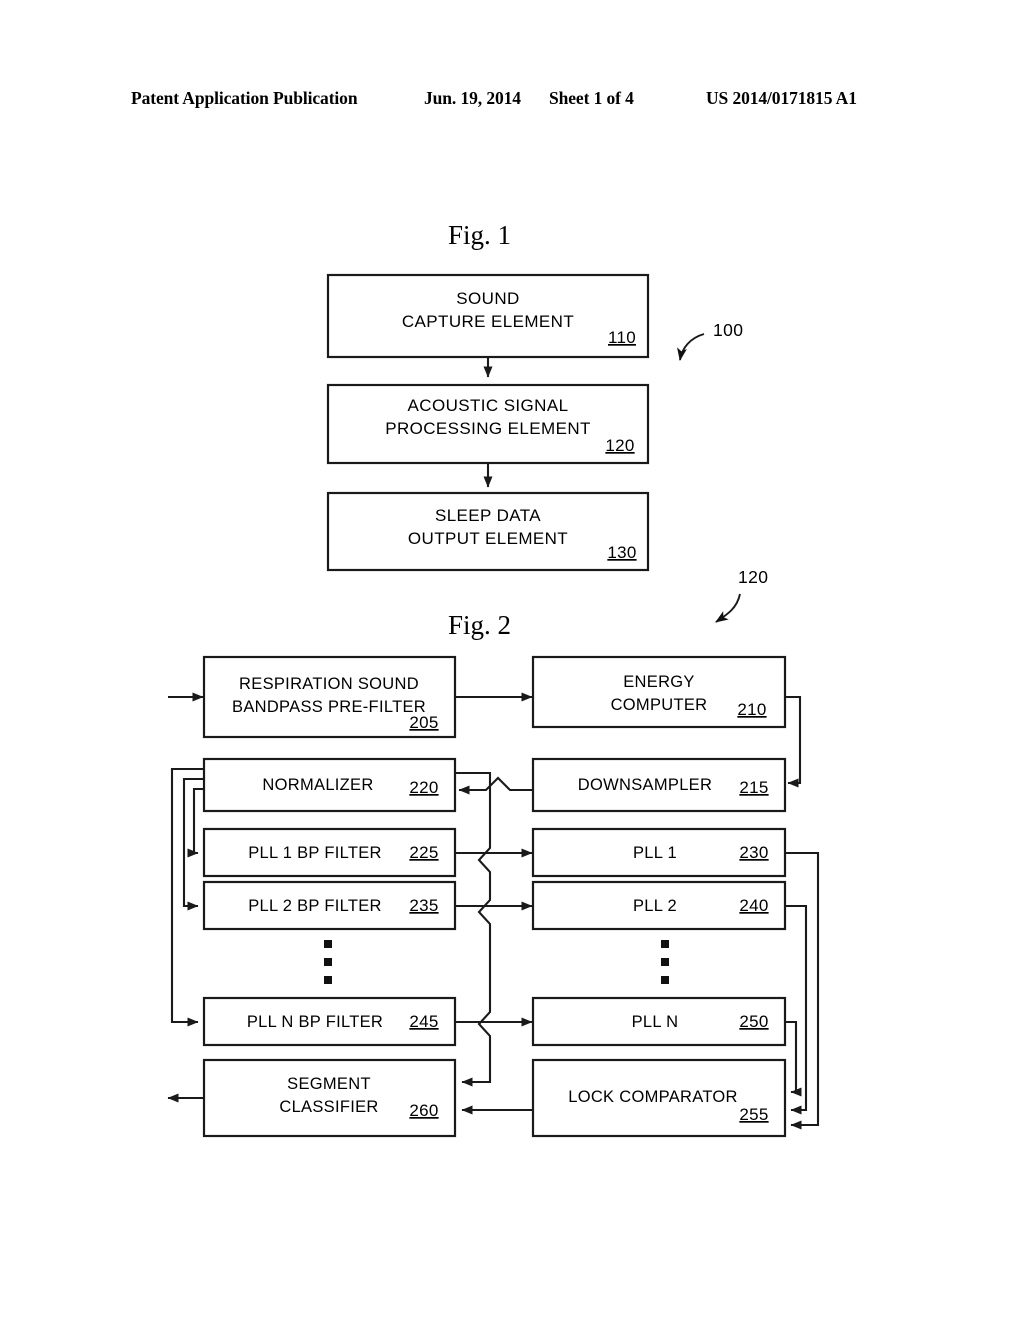 This screenshot has height=1320, width=1024. What do you see at coordinates (488, 538) in the screenshot?
I see `fig1-block-130-line-2: OUTPUT ELEMENT` at bounding box center [488, 538].